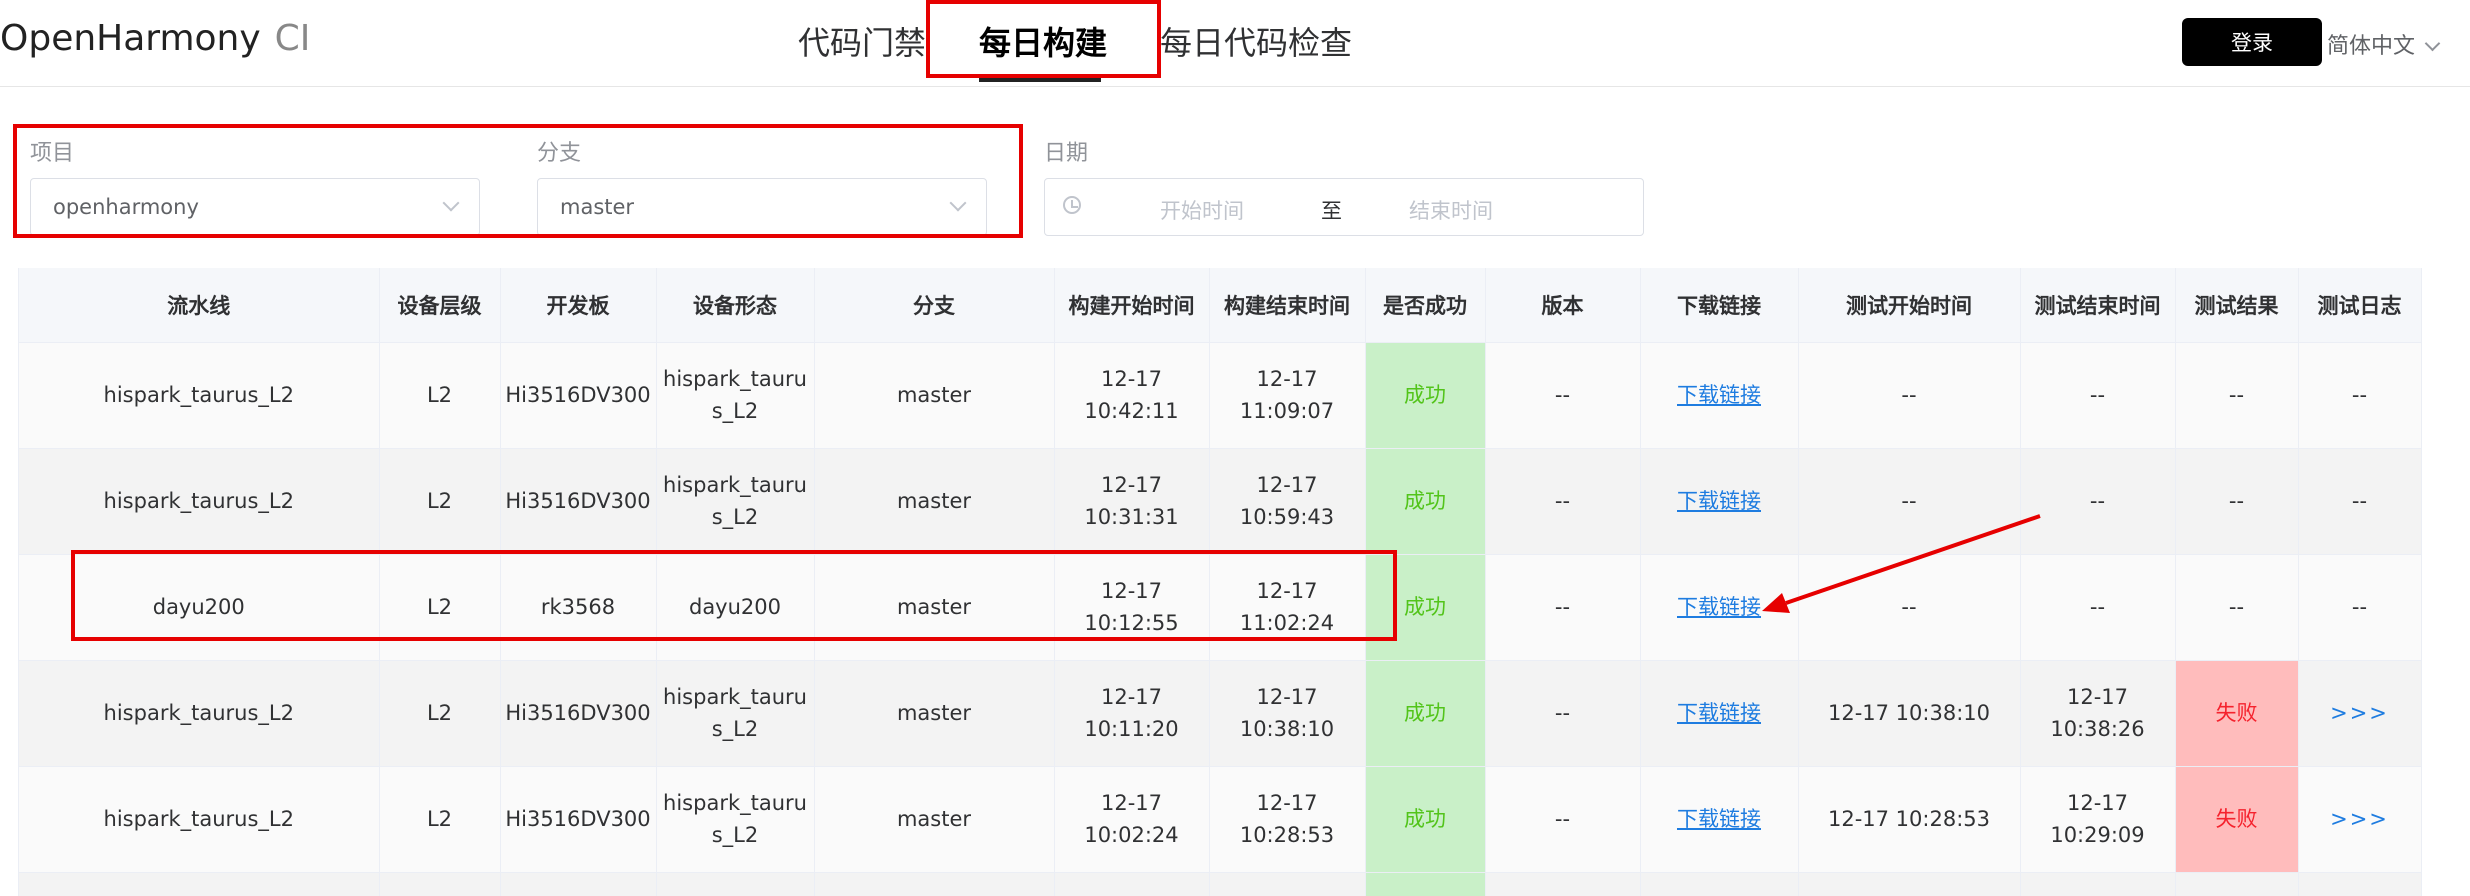 This screenshot has height=896, width=2470. Describe the element at coordinates (1425, 305) in the screenshot. I see `column-header: 是否成功` at that location.